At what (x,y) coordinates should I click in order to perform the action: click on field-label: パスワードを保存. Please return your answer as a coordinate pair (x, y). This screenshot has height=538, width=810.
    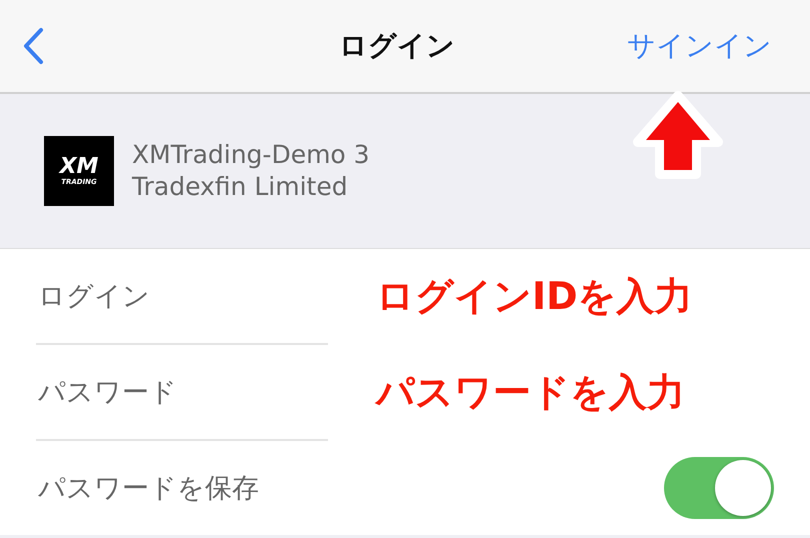
    Looking at the image, I should click on (148, 489).